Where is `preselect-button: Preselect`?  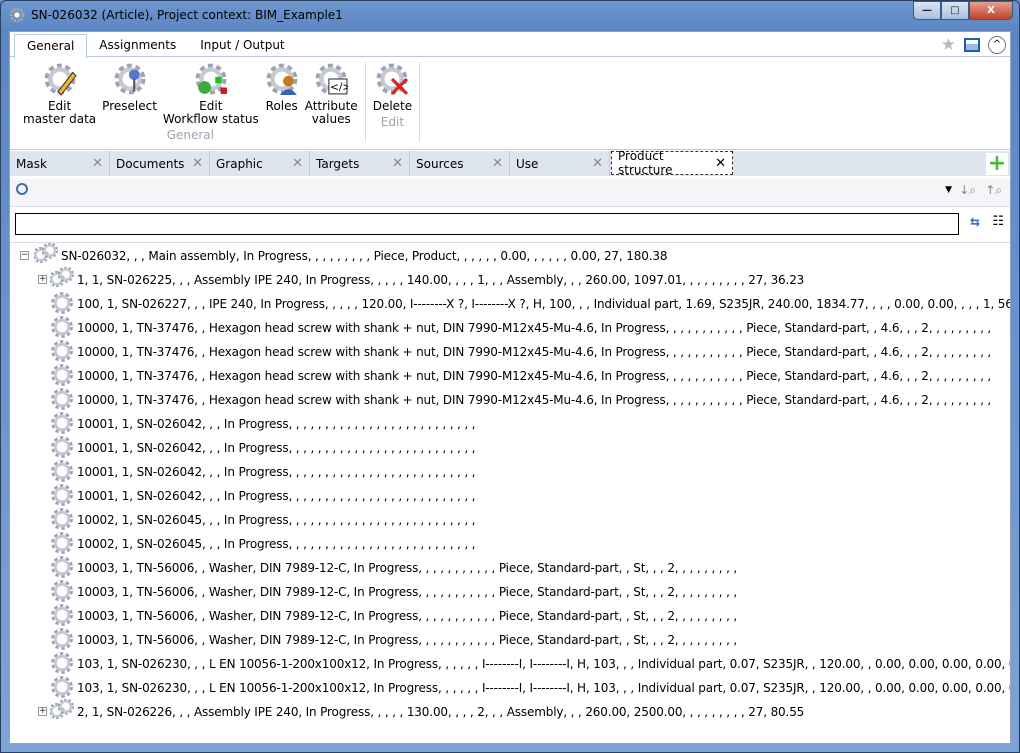
preselect-button: Preselect is located at coordinates (129, 87).